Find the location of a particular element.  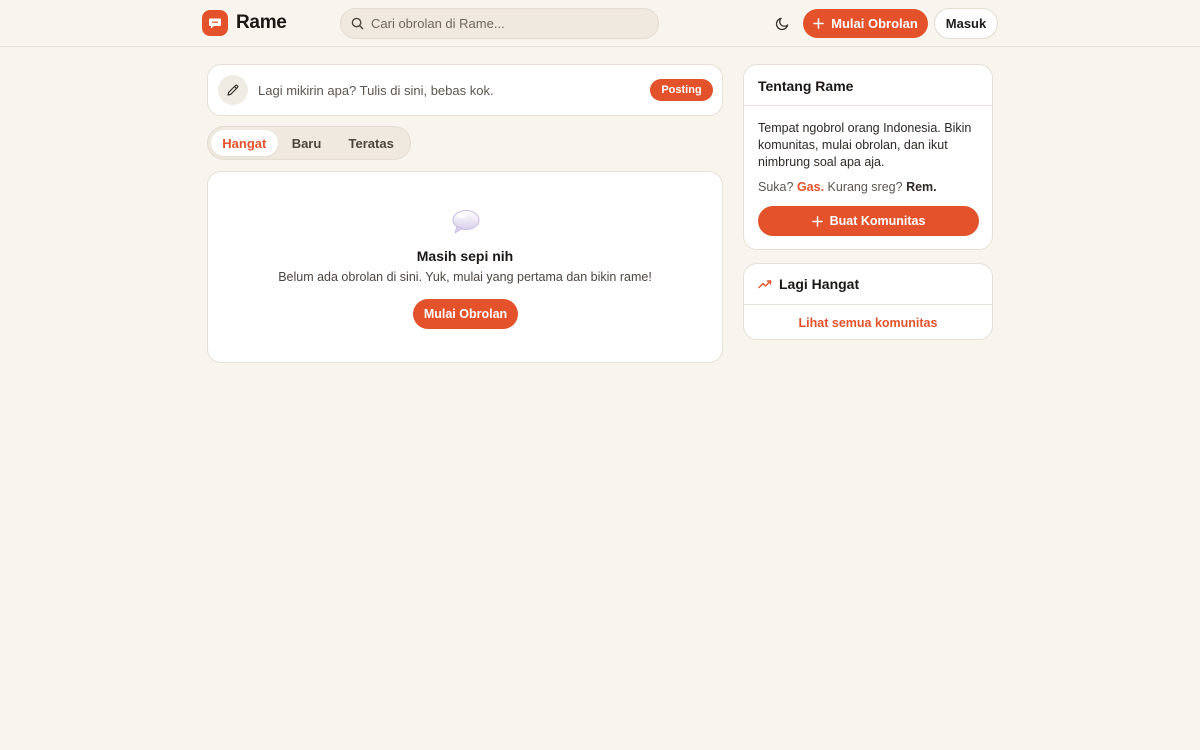

trending-card: Lagi Hangat Lihat semua komunitas is located at coordinates (868, 301).